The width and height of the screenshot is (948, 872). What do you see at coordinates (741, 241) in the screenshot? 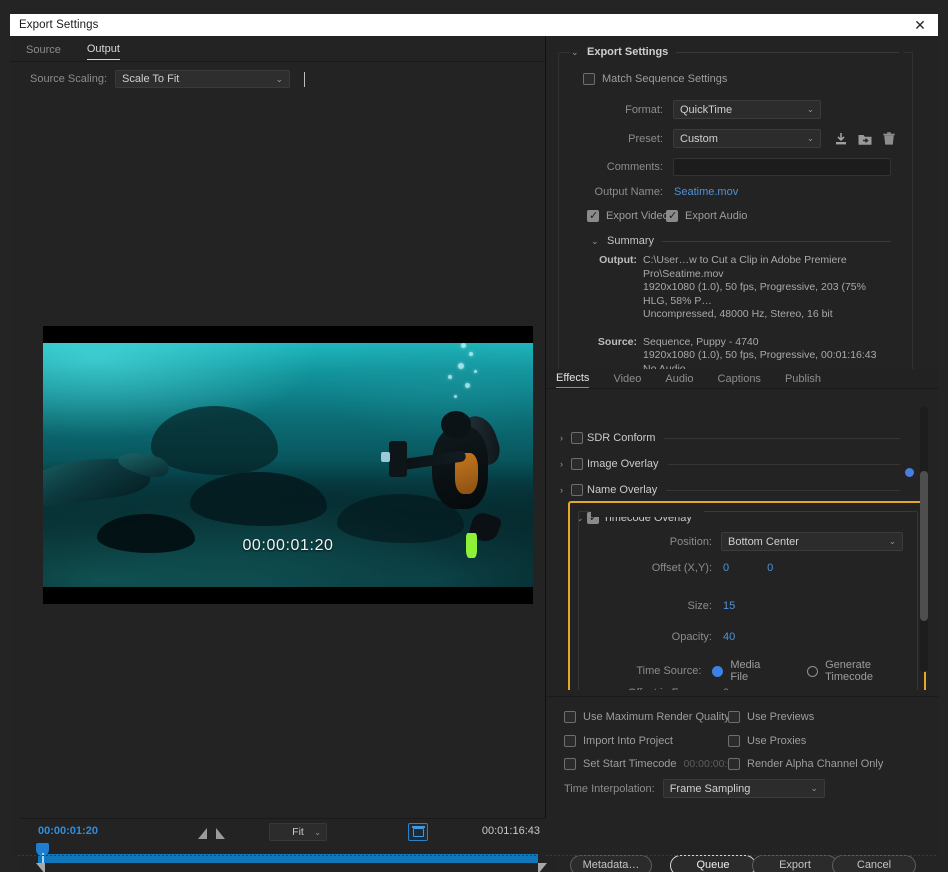
I see `summary-header: ⌄ Summary` at bounding box center [741, 241].